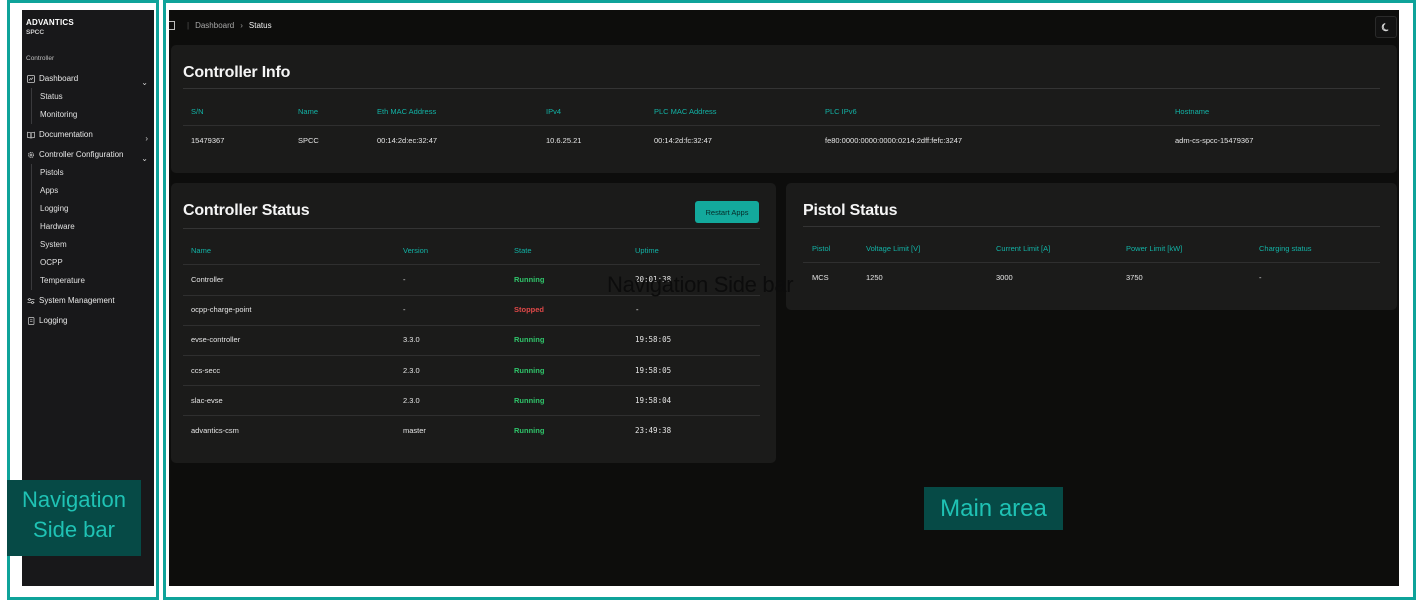  What do you see at coordinates (260, 25) in the screenshot?
I see `breadcrumb-current: Status` at bounding box center [260, 25].